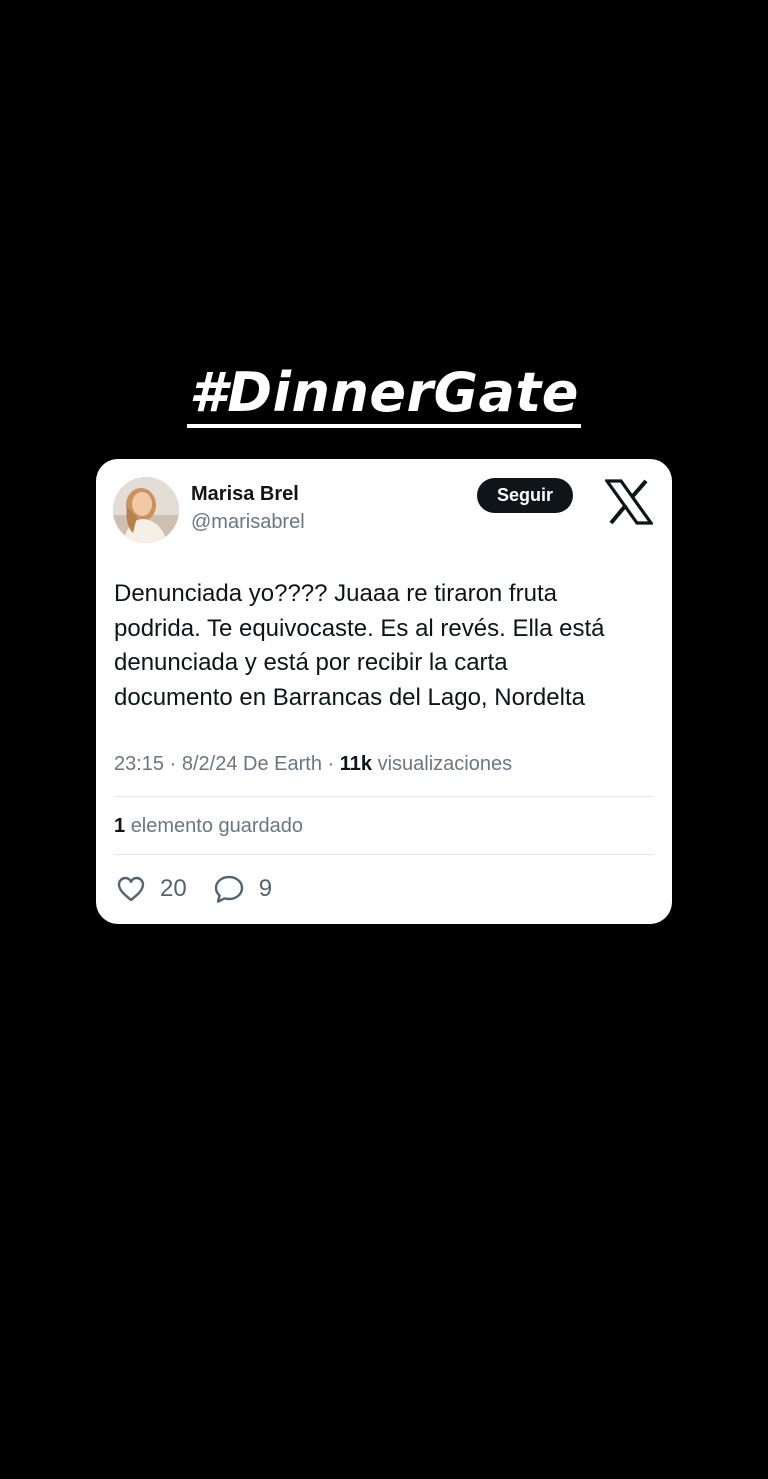 This screenshot has height=1479, width=768. Describe the element at coordinates (228, 889) in the screenshot. I see `comment-icon` at that location.